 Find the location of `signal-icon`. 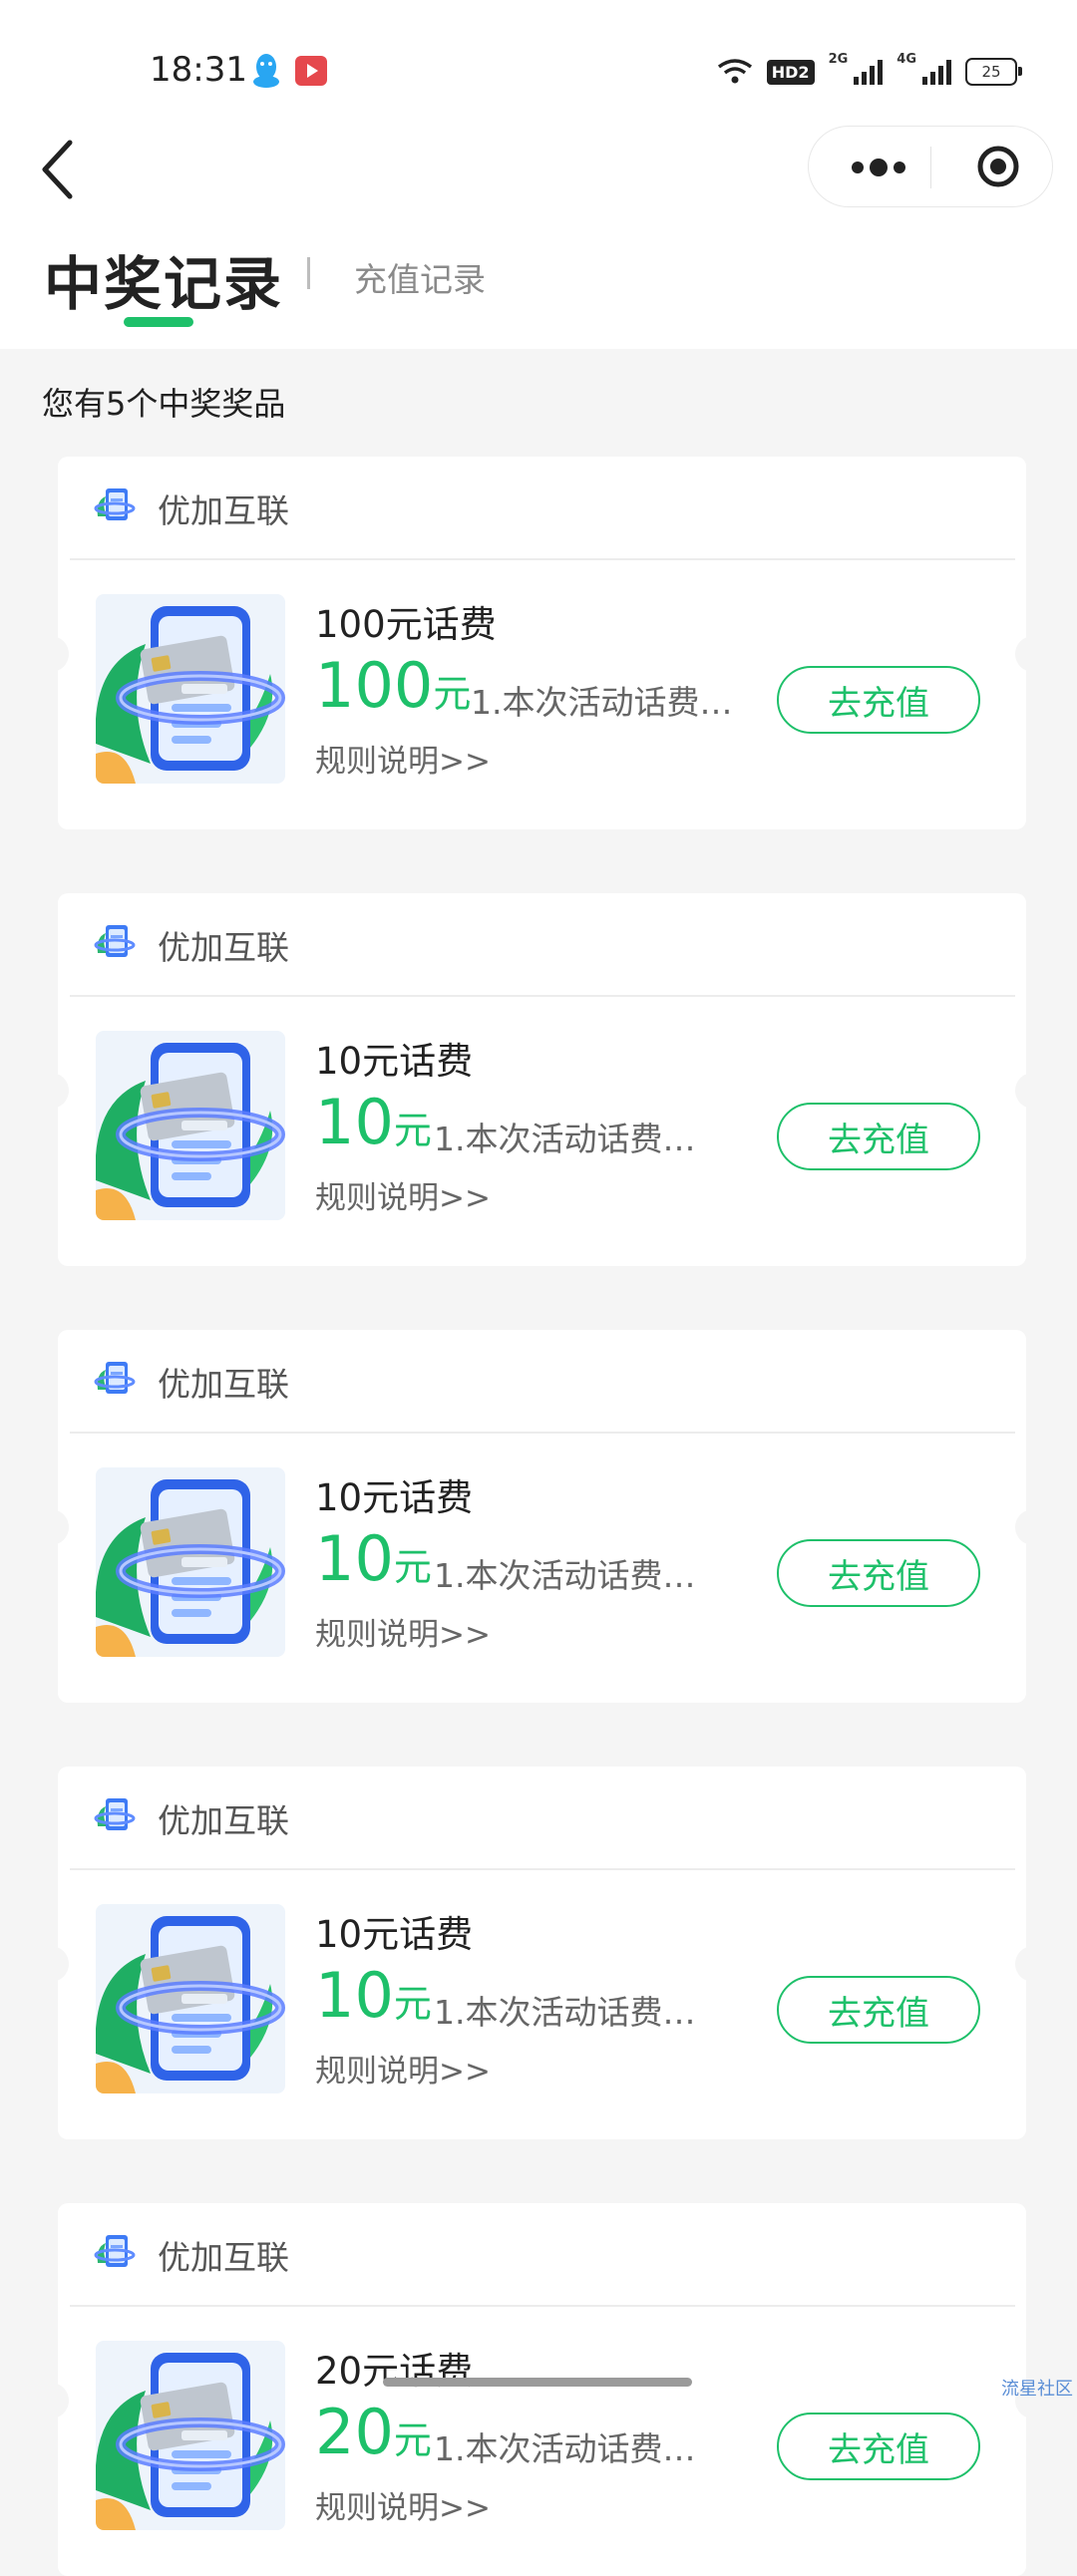

signal-icon is located at coordinates (869, 72).